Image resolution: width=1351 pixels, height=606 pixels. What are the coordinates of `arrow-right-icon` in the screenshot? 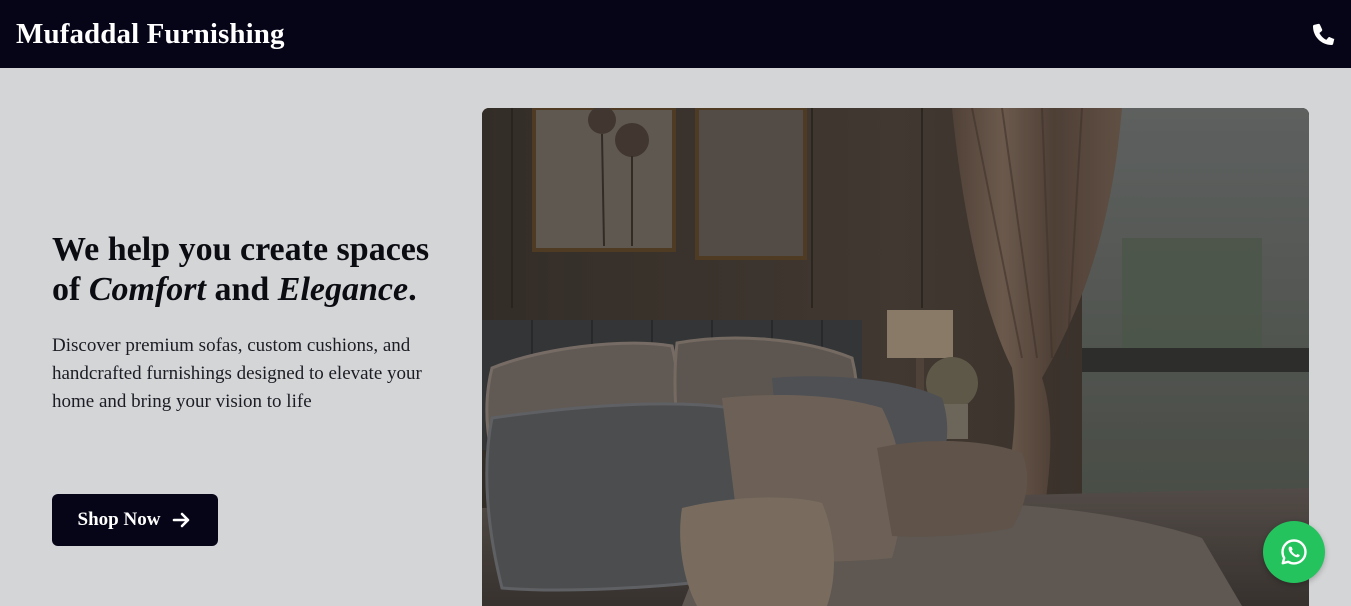 It's located at (181, 520).